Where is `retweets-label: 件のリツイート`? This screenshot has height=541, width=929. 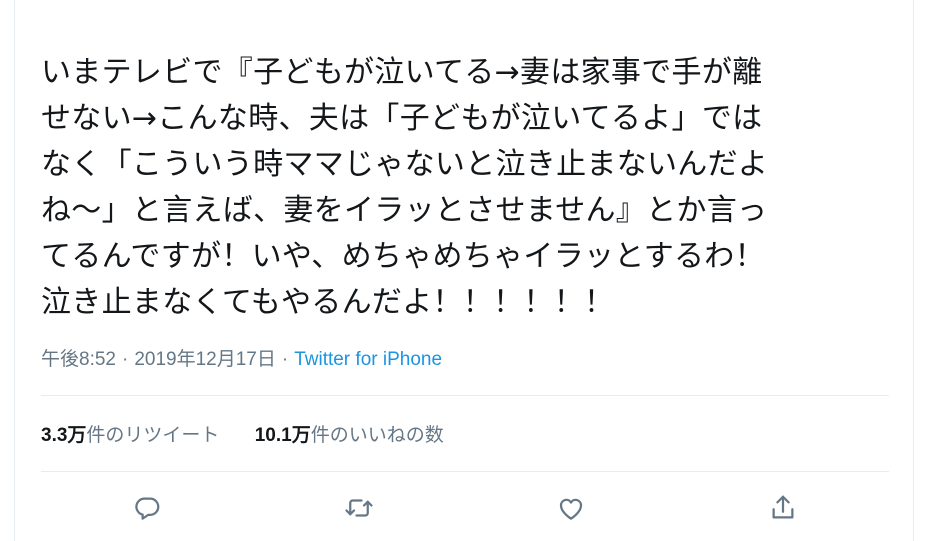
retweets-label: 件のリツイート is located at coordinates (153, 435).